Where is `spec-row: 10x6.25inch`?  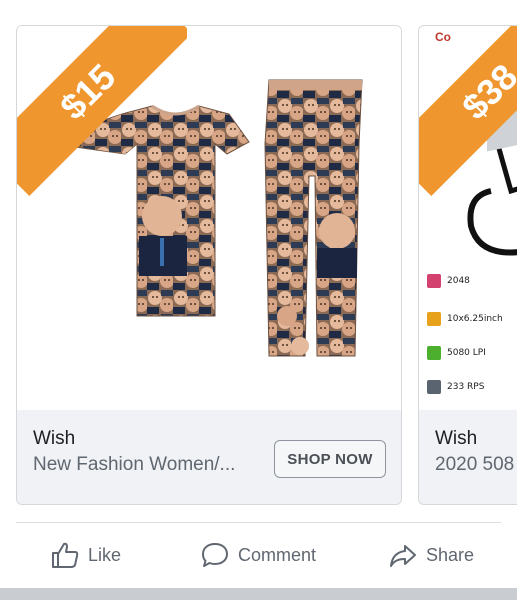
spec-row: 10x6.25inch is located at coordinates (465, 319).